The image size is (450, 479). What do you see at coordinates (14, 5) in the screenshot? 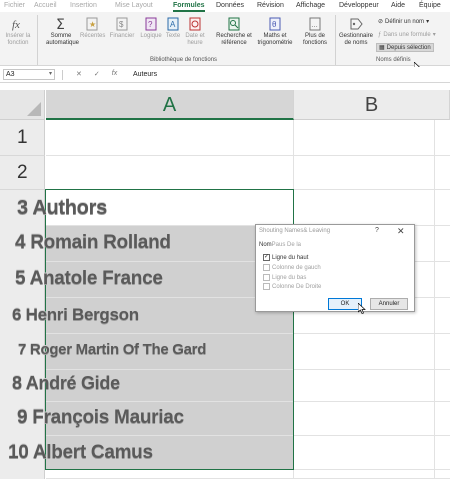
I see `tab-file: Fichier` at bounding box center [14, 5].